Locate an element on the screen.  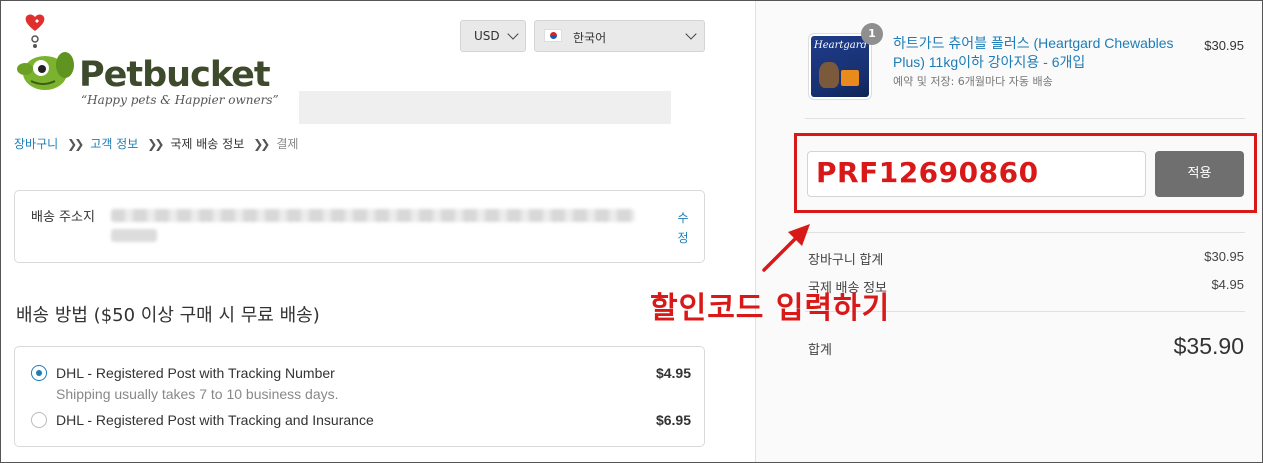
dog-mascot-icon is located at coordinates (45, 52).